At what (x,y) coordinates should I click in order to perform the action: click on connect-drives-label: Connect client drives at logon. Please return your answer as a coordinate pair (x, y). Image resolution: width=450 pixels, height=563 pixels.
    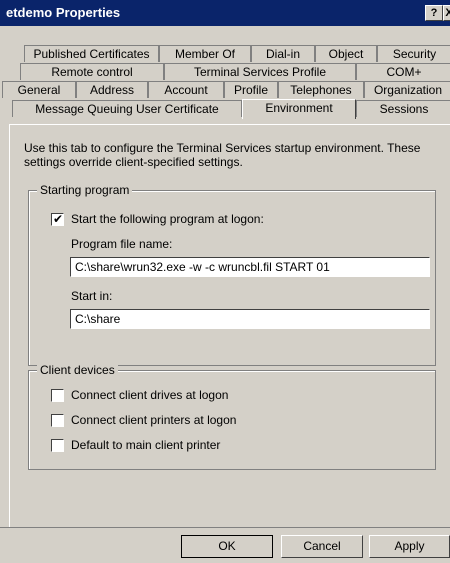
    Looking at the image, I should click on (150, 395).